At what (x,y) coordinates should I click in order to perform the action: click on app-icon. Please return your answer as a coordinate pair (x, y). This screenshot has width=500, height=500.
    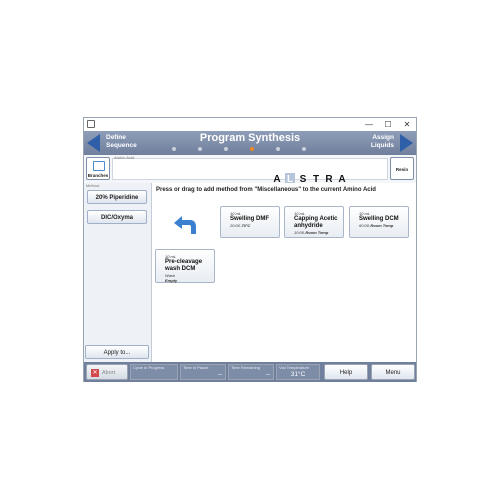
    Looking at the image, I should click on (91, 124).